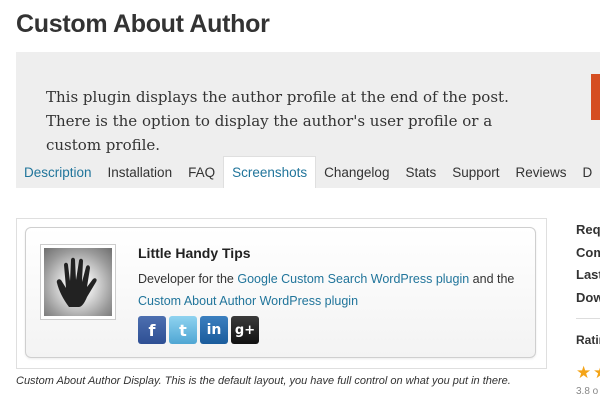 The image size is (600, 400). What do you see at coordinates (214, 330) in the screenshot?
I see `linkedin-icon: in` at bounding box center [214, 330].